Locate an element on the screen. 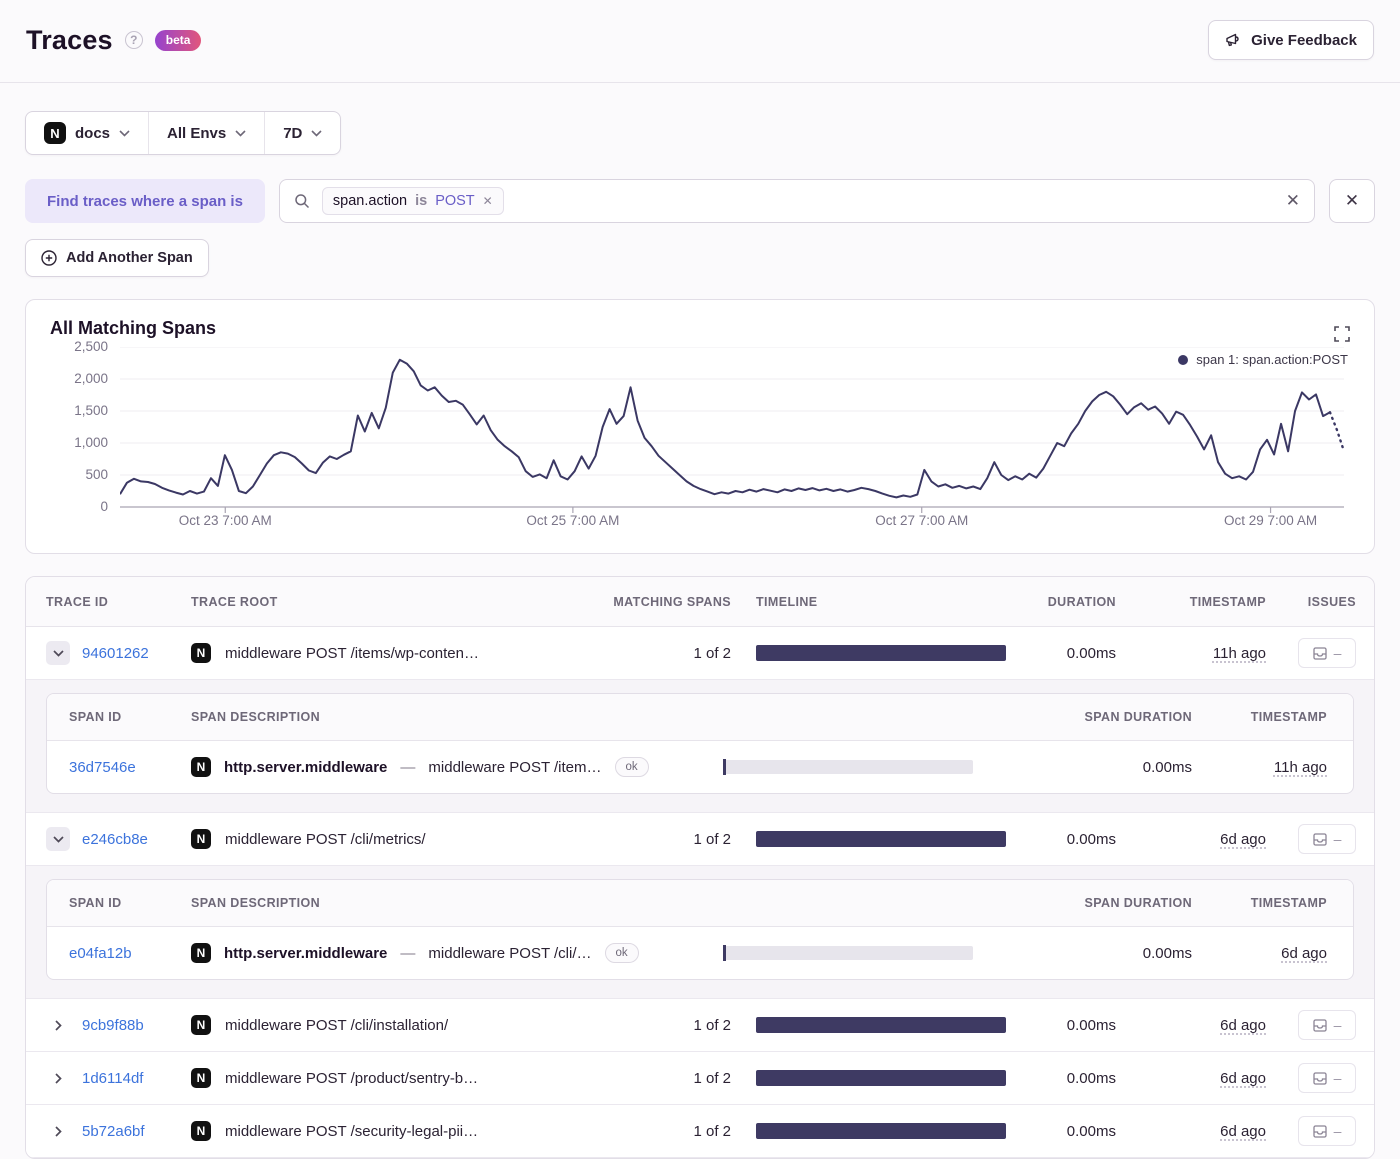 The image size is (1400, 1159). token-remove-icon: ✕ is located at coordinates (488, 201).